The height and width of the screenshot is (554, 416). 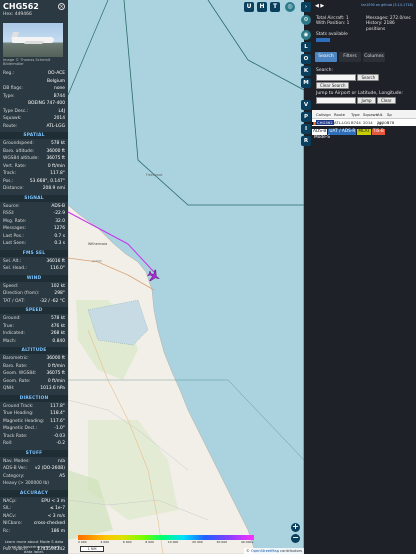 I want to click on side-button-o: O, so click(x=306, y=59).